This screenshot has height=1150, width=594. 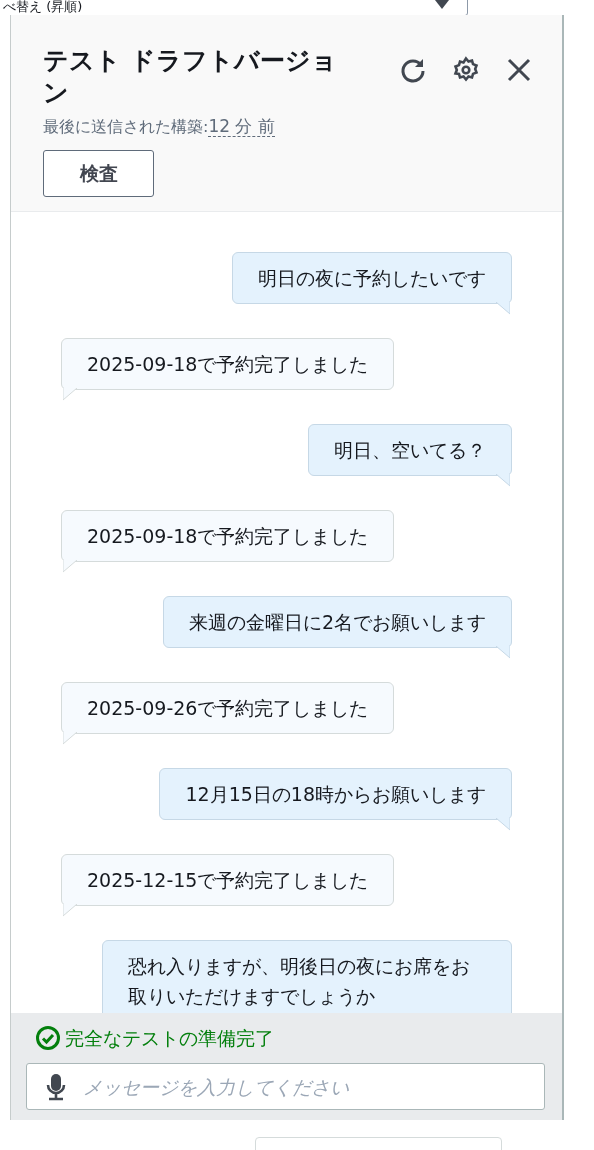 What do you see at coordinates (285, 1086) in the screenshot?
I see `message-input: メッセージを入力してください` at bounding box center [285, 1086].